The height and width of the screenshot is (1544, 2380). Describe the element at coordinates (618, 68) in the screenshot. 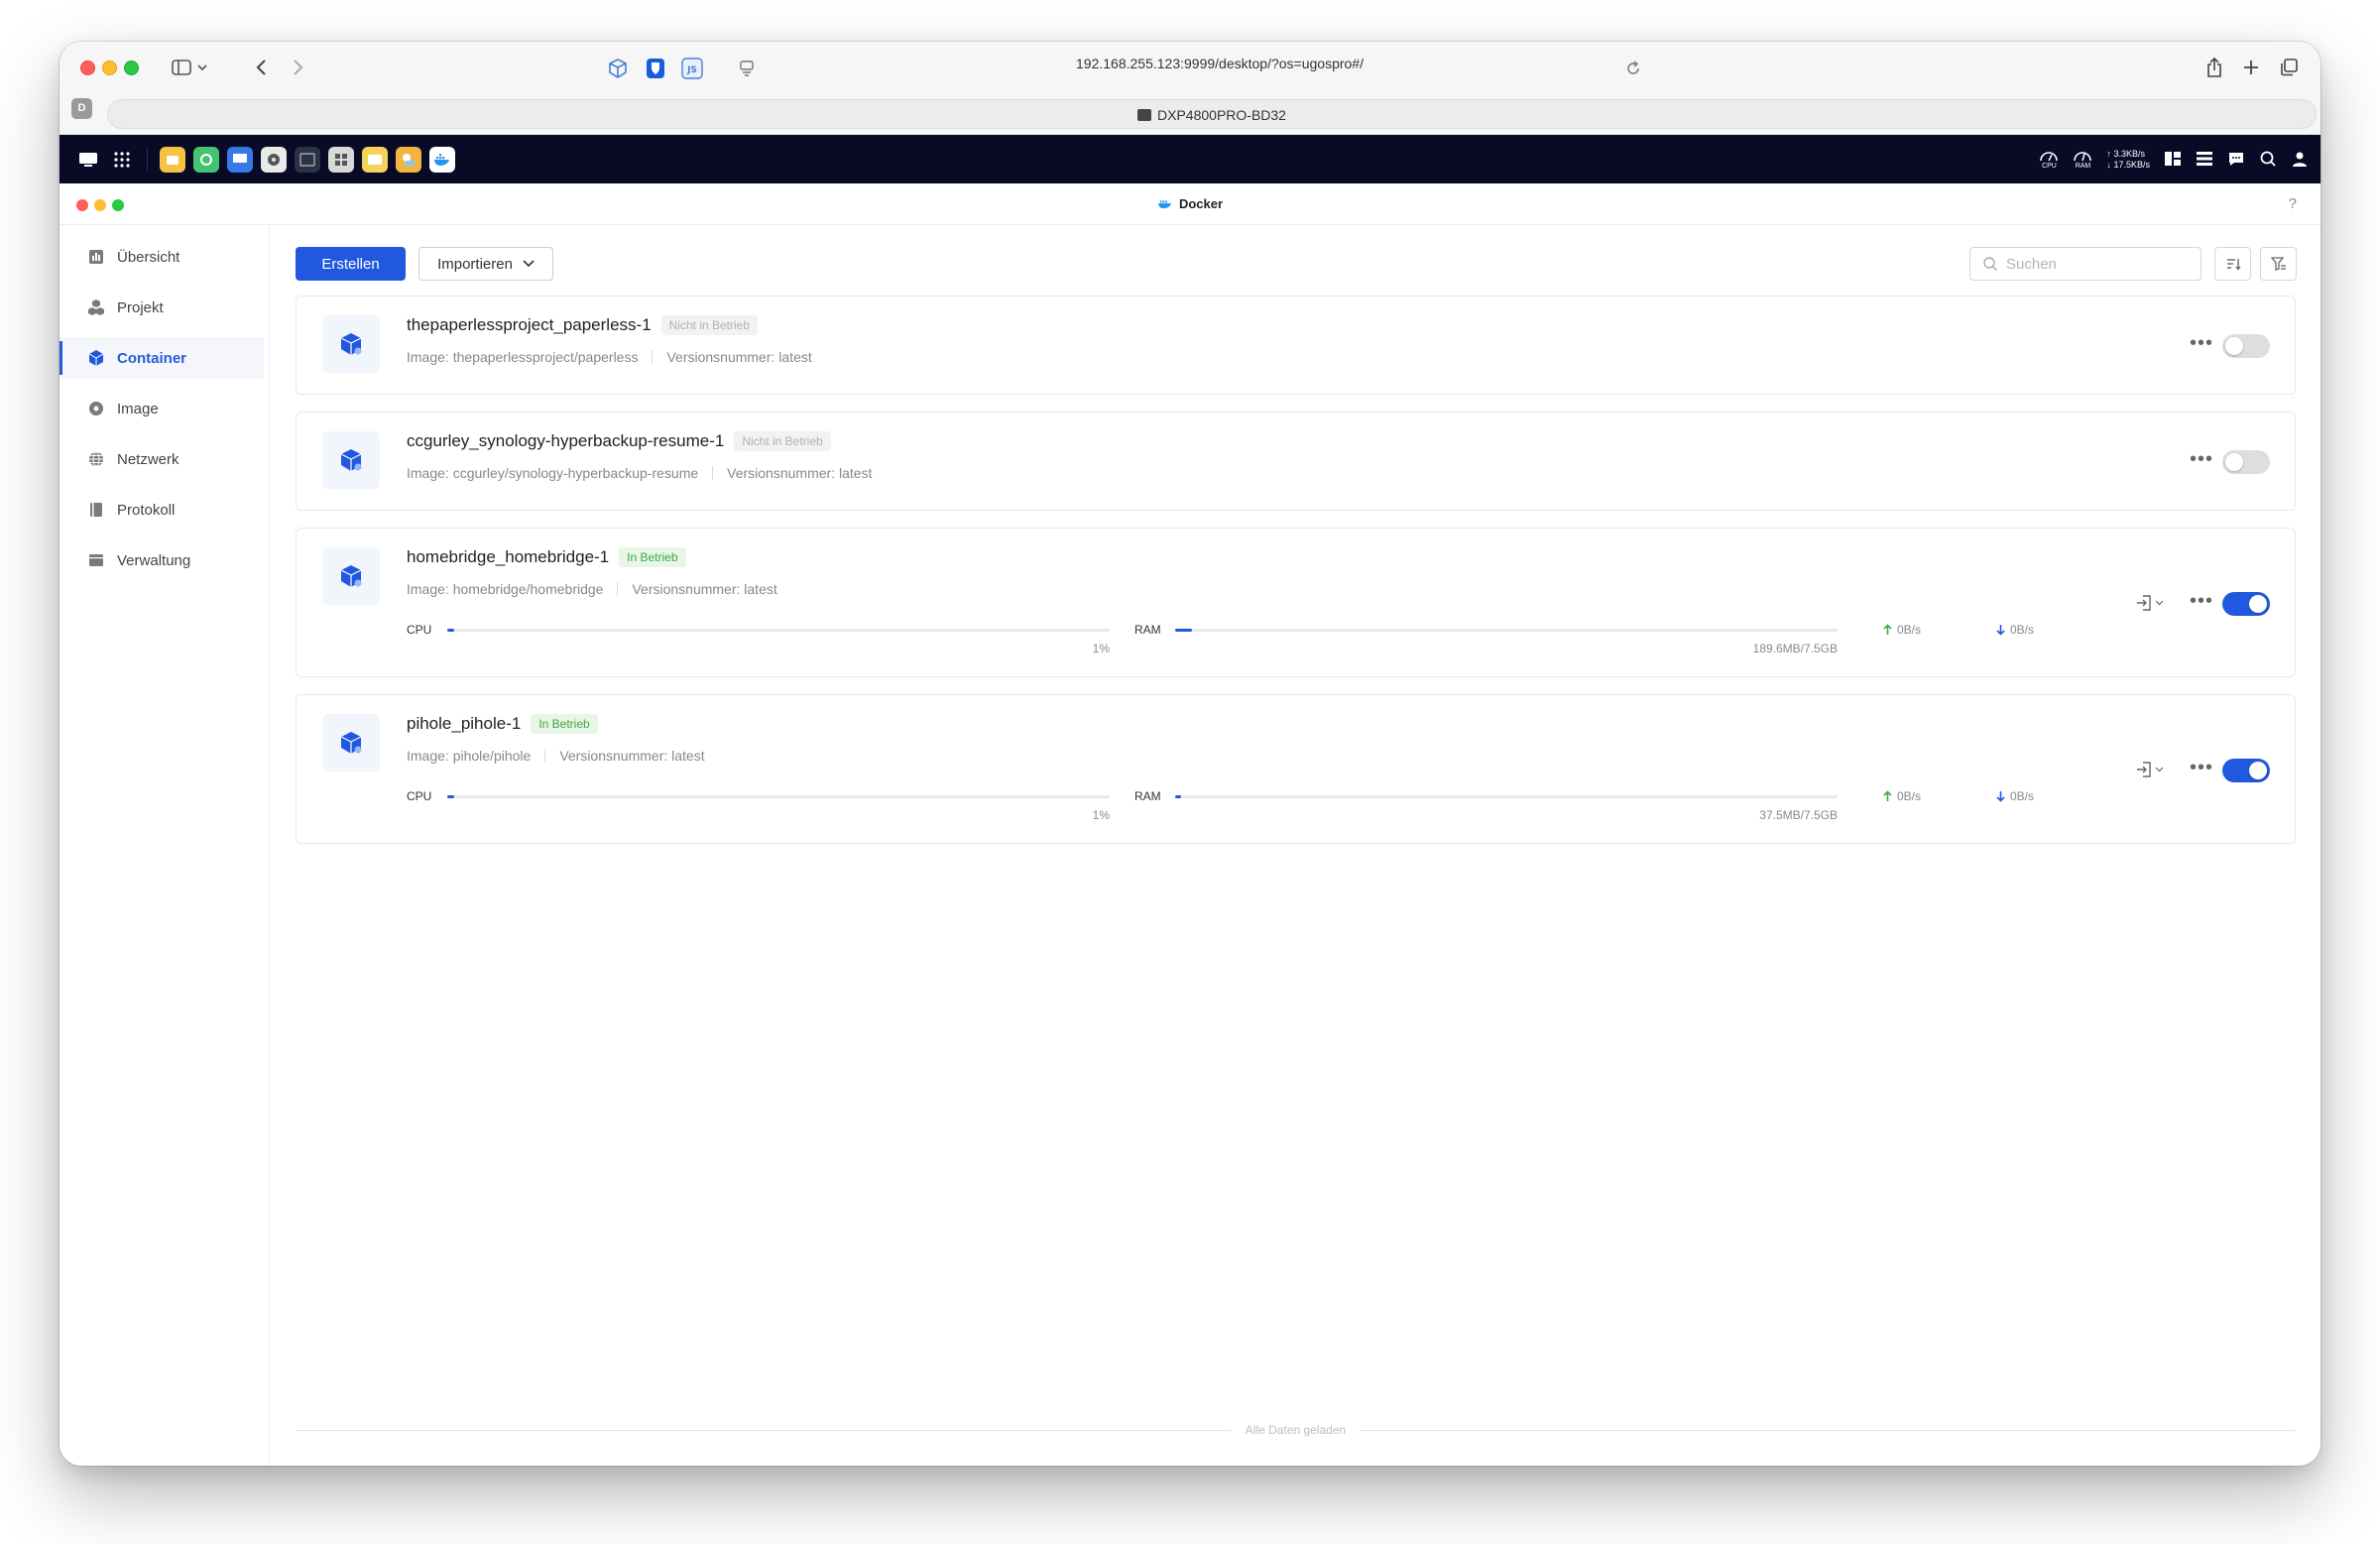

I see `extension-cube-icon` at that location.